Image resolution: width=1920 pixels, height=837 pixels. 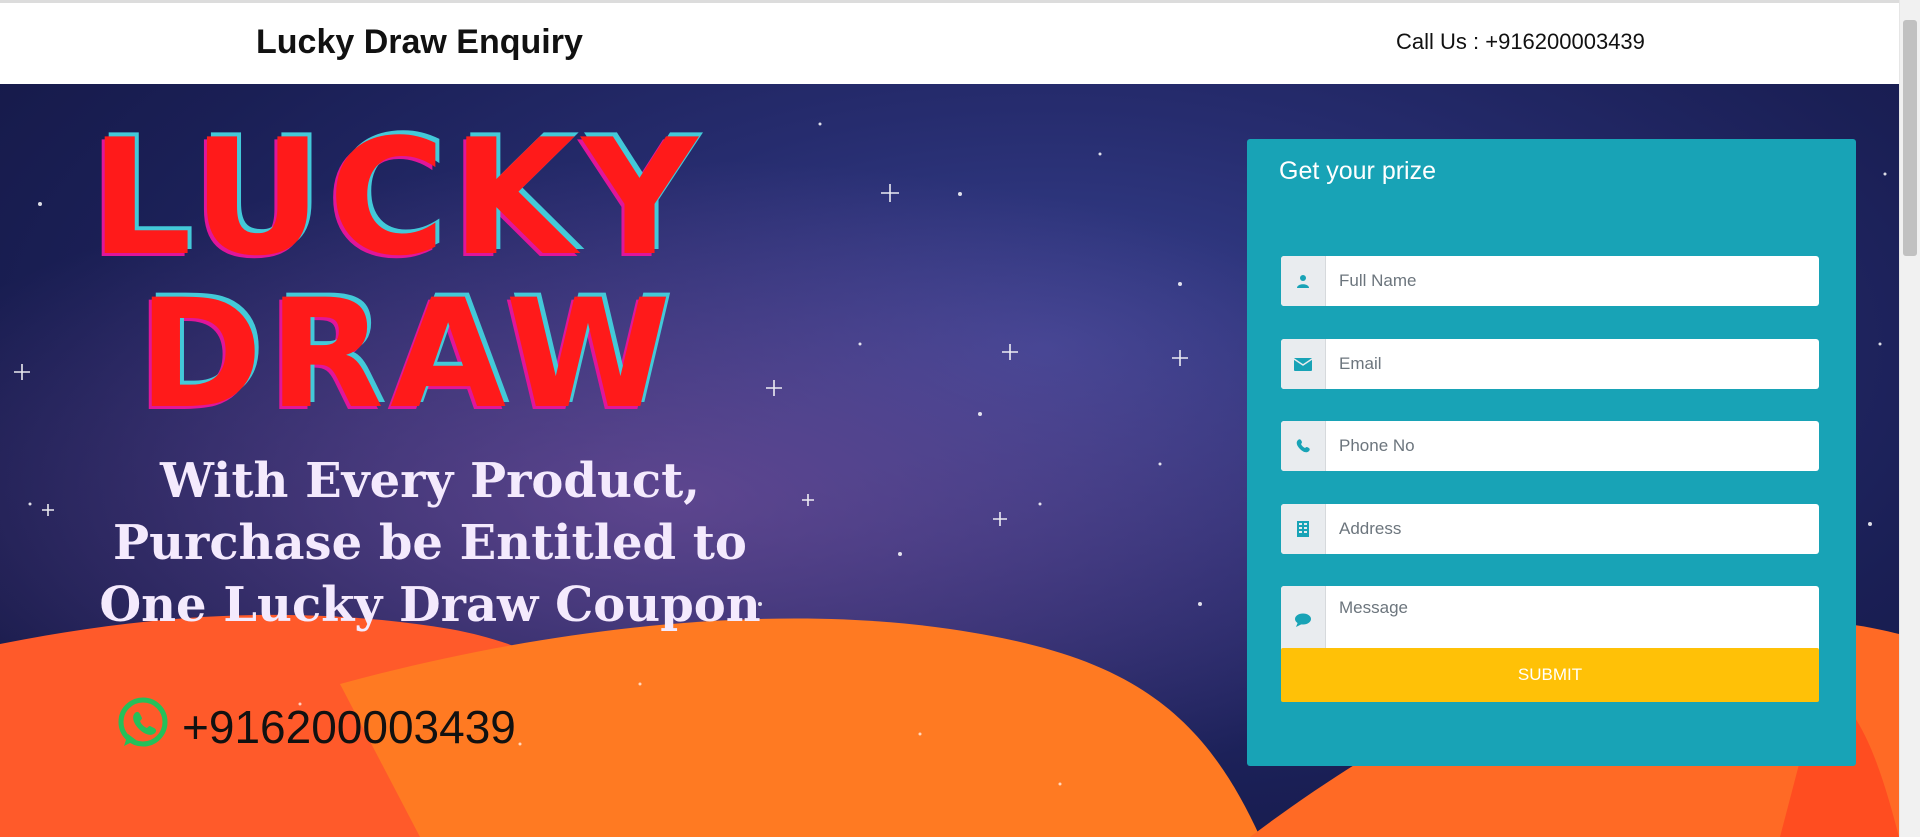 I want to click on whatsapp-icon, so click(x=143, y=723).